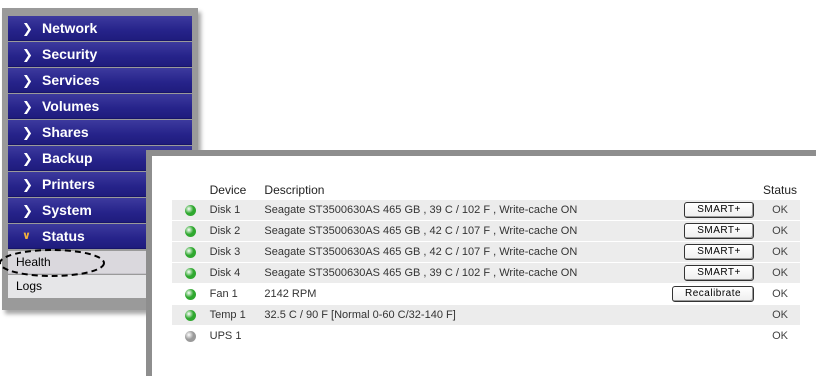 The width and height of the screenshot is (816, 376). I want to click on header-status: Status, so click(780, 190).